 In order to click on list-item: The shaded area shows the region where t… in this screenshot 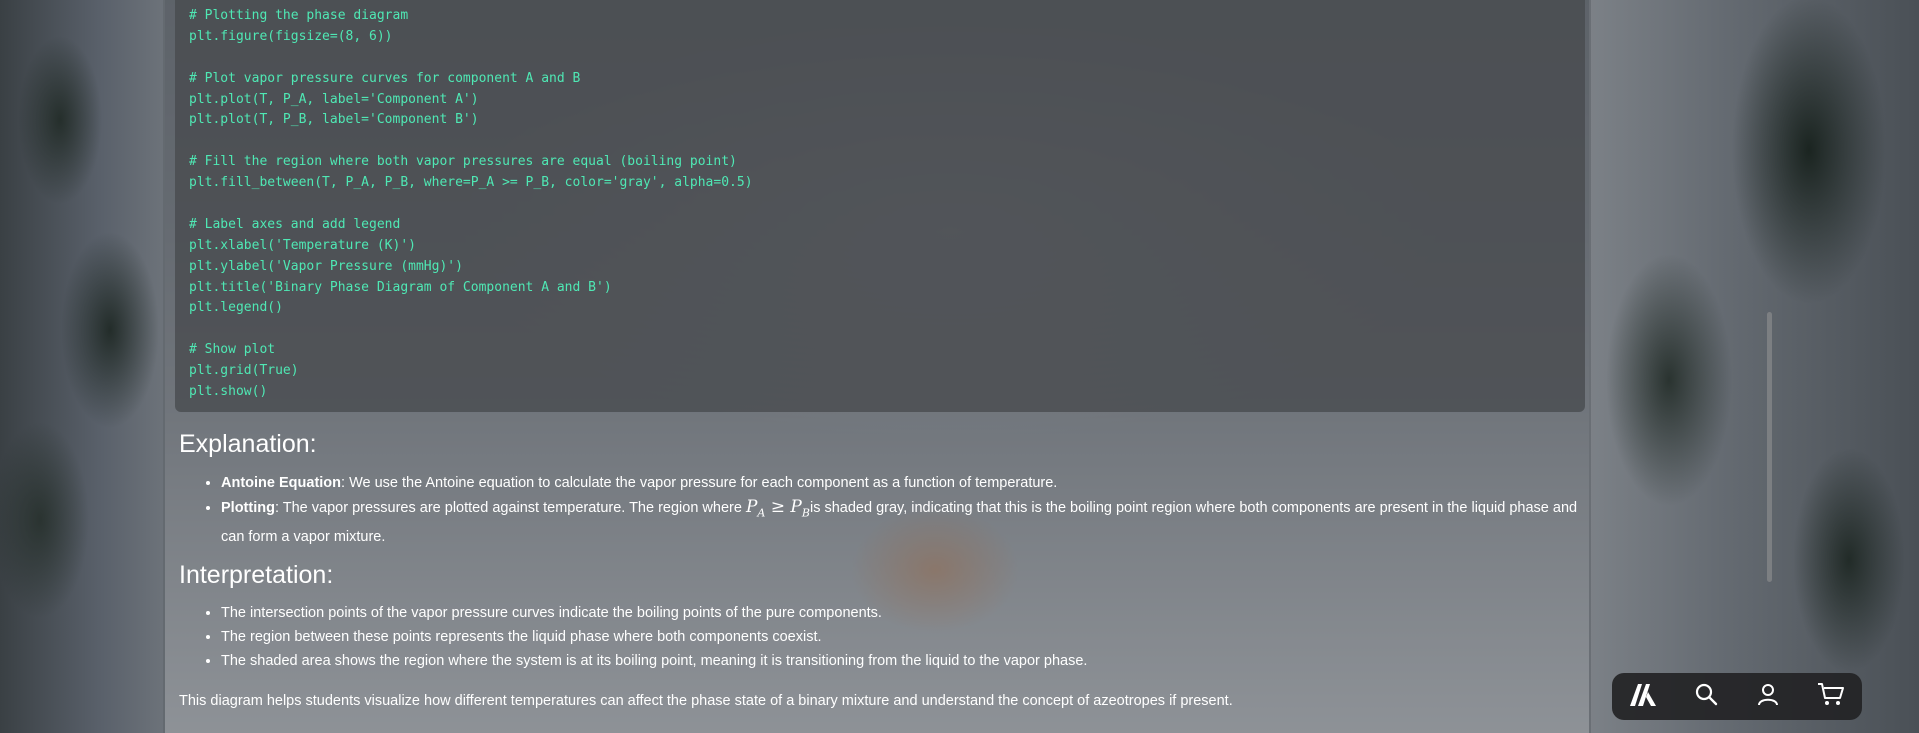, I will do `click(901, 661)`.